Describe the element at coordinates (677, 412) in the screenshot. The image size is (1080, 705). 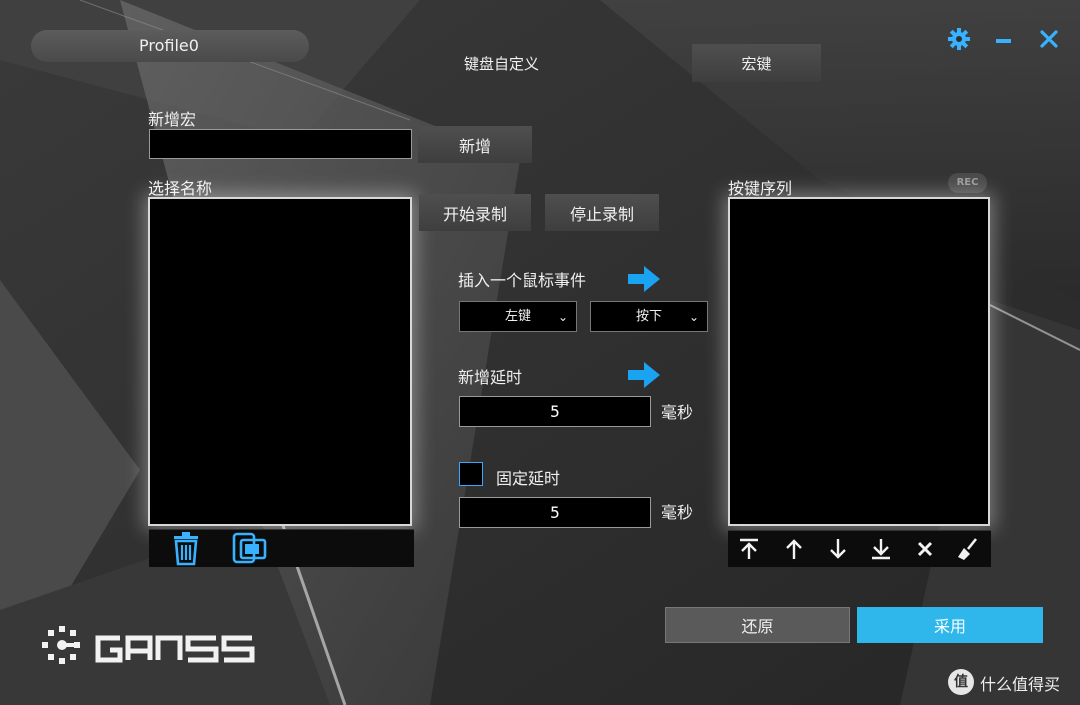
I see `delay-unit: 毫秒` at that location.